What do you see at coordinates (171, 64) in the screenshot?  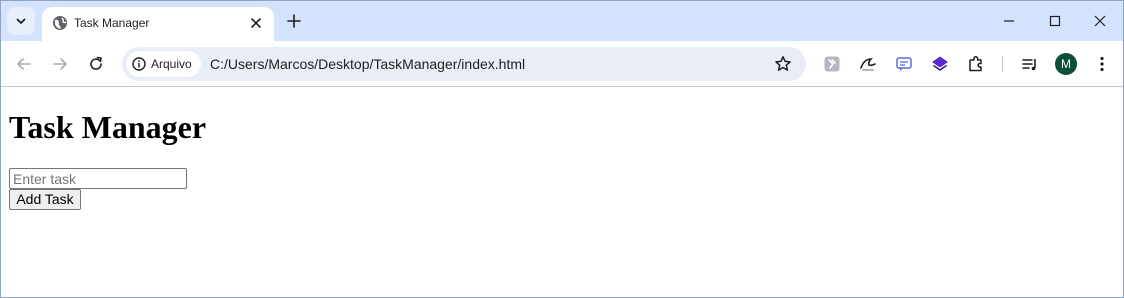 I see `site-chip-label: Arquivo` at bounding box center [171, 64].